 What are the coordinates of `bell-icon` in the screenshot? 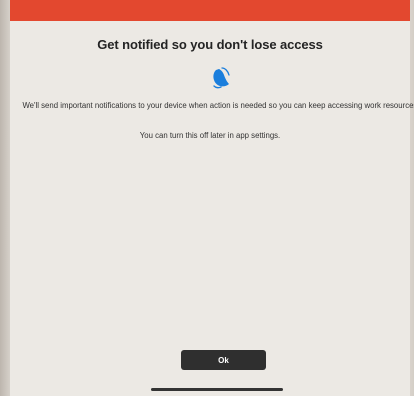 It's located at (221, 78).